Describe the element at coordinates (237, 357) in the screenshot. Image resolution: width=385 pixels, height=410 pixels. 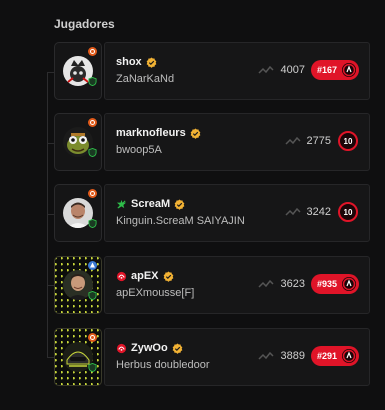
I see `player-card: ZywOo Herbus doubledoor 3889 #291` at that location.